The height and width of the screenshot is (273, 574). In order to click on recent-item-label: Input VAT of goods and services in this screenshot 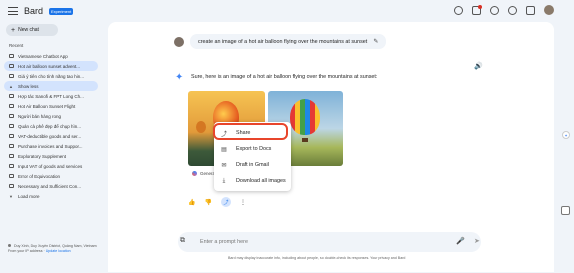, I will do `click(50, 166)`.